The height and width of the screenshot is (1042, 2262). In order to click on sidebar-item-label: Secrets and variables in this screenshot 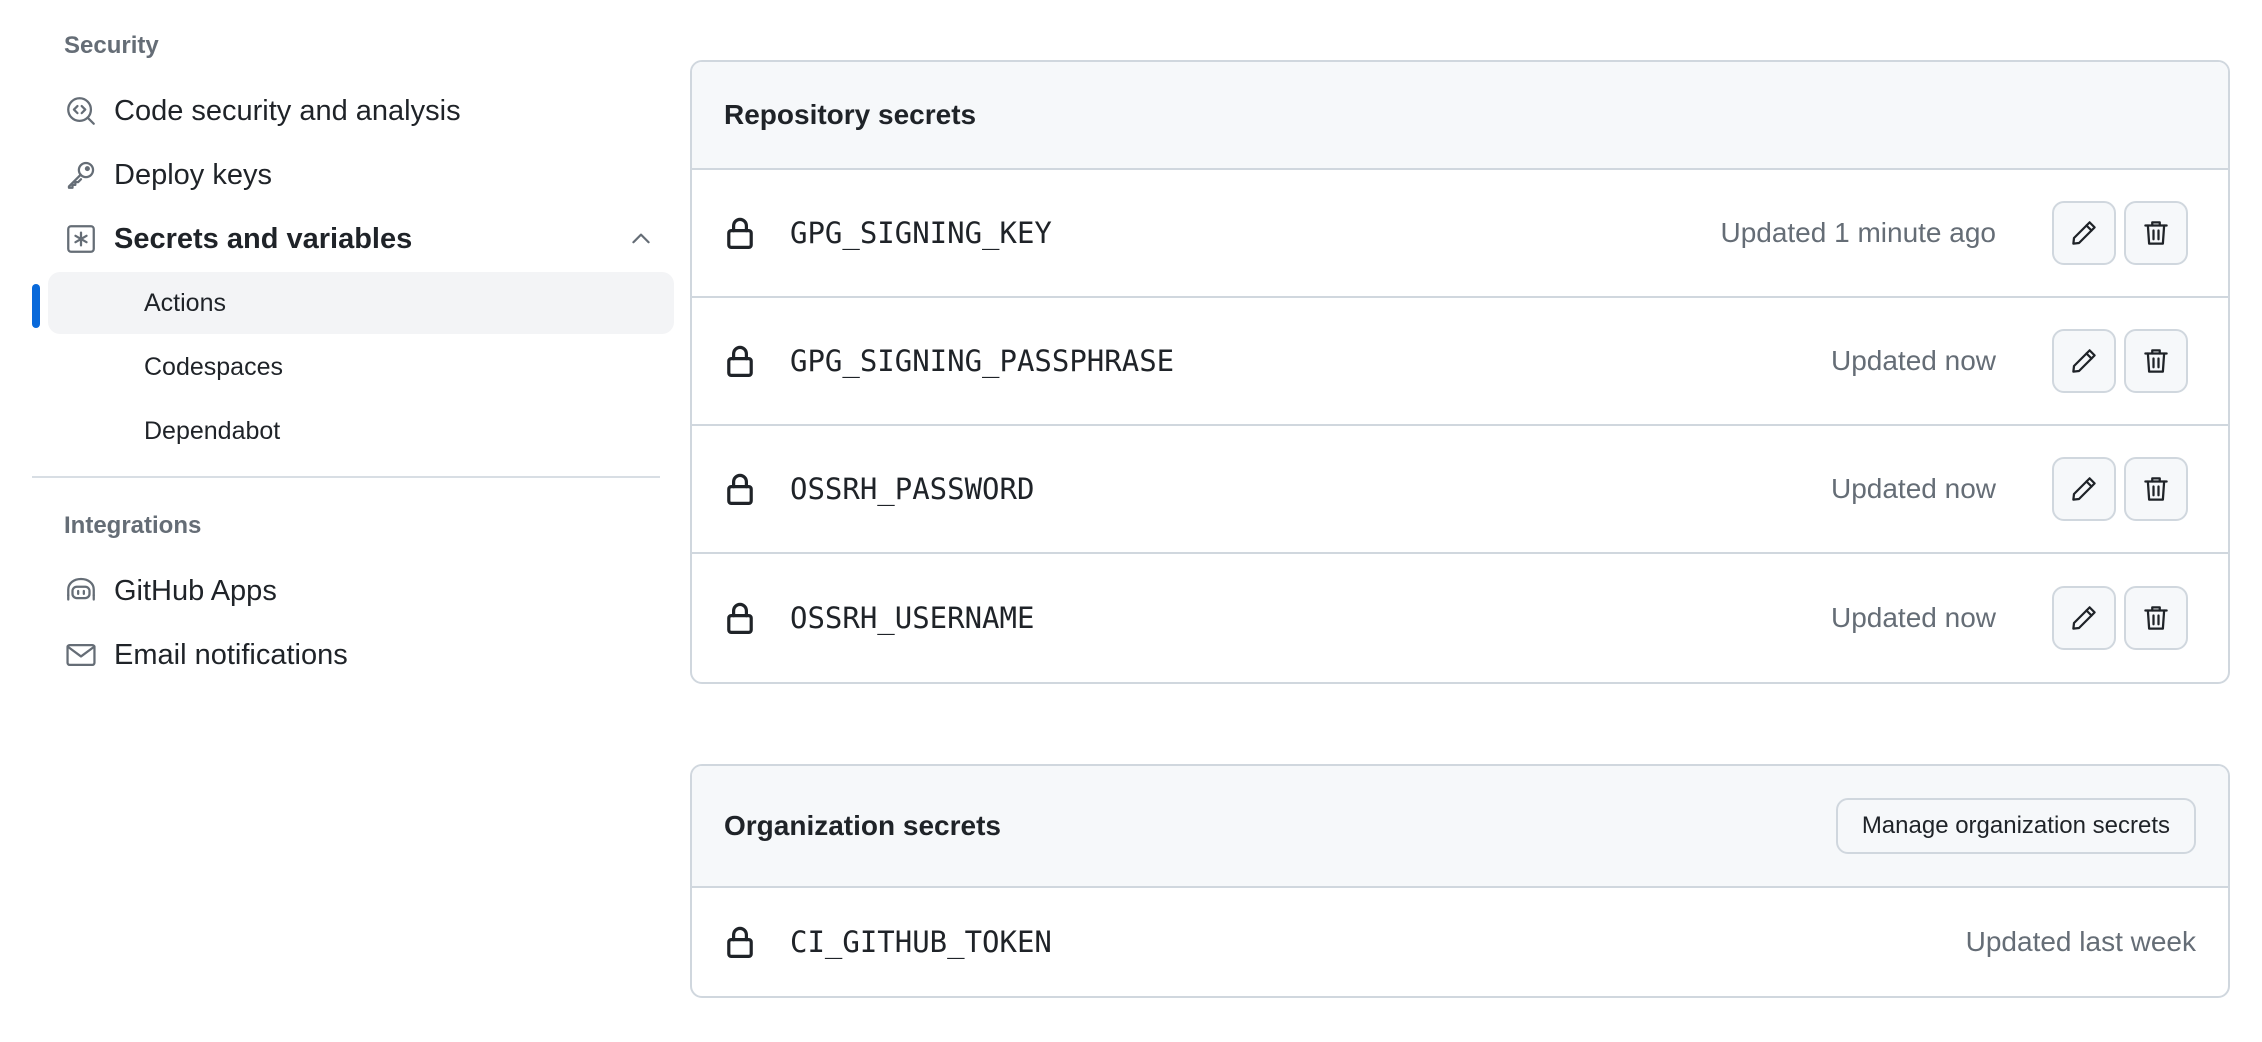, I will do `click(263, 238)`.